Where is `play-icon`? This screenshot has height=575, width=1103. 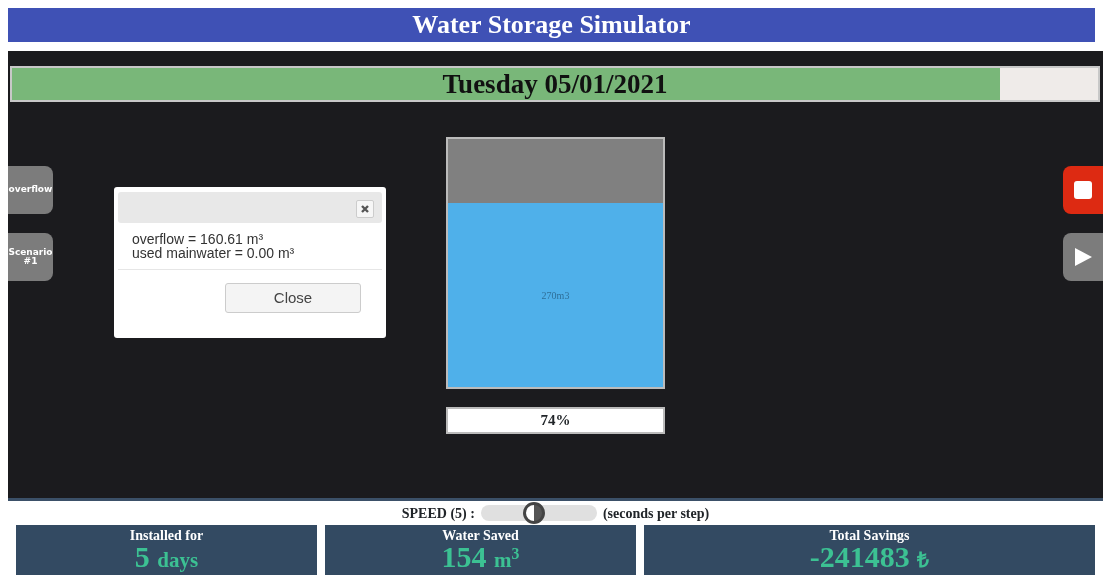 play-icon is located at coordinates (1083, 257).